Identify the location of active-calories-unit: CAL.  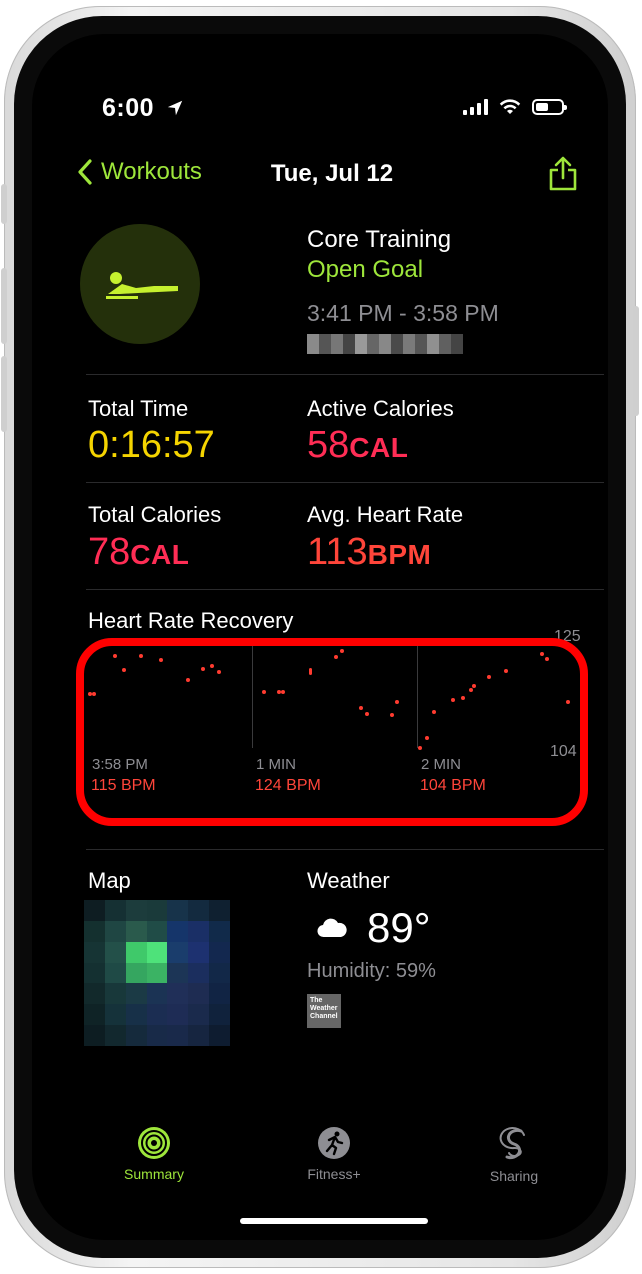
(379, 447).